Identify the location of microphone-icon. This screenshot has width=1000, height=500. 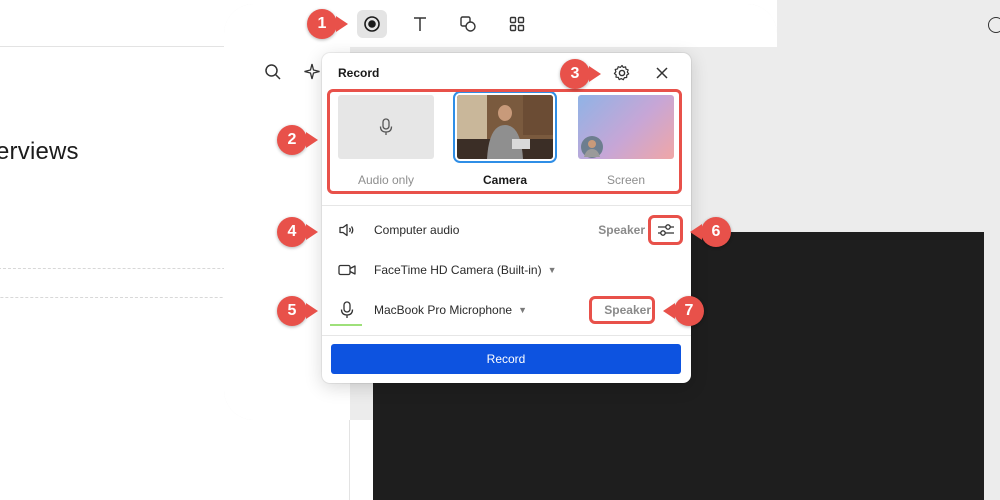
(347, 309).